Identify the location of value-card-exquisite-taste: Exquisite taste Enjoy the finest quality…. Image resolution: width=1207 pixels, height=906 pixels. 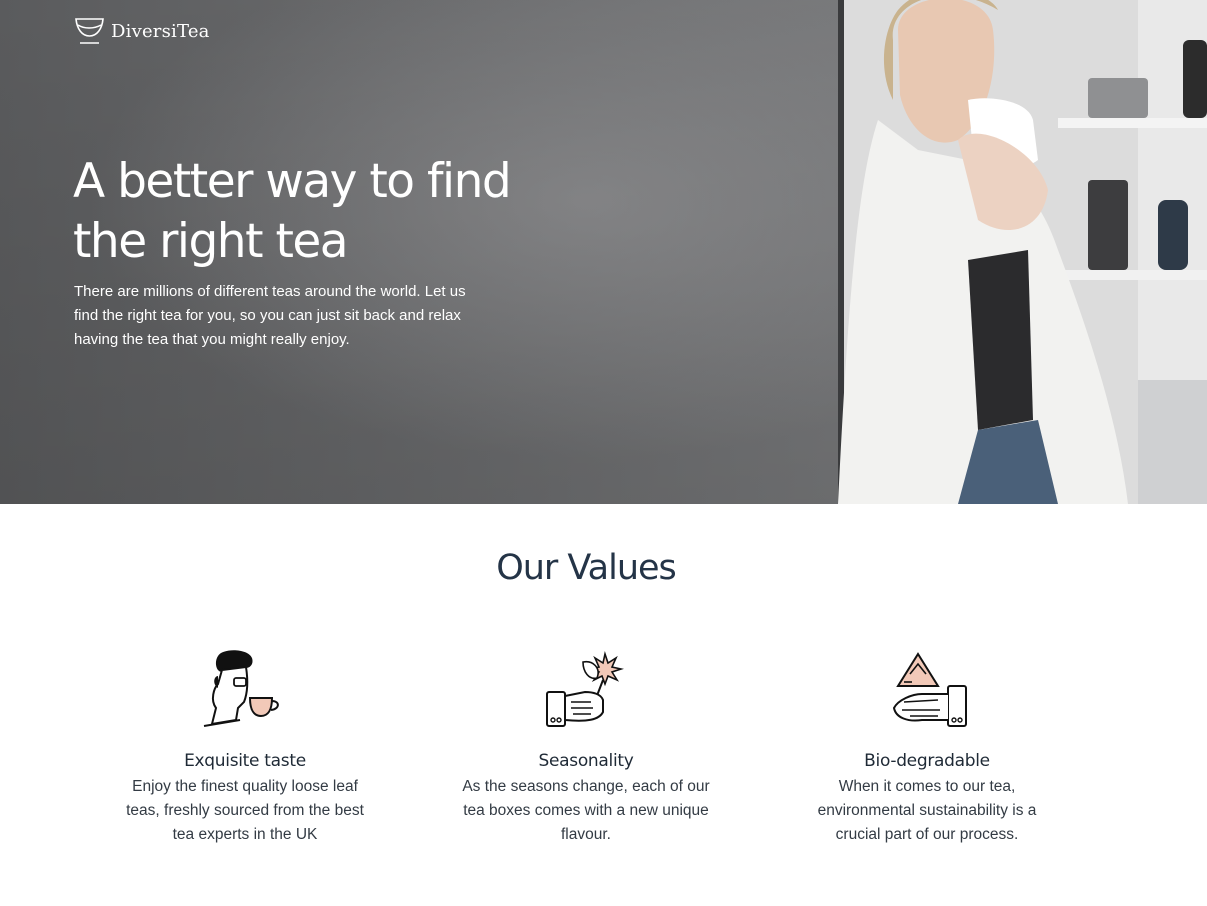
(245, 748).